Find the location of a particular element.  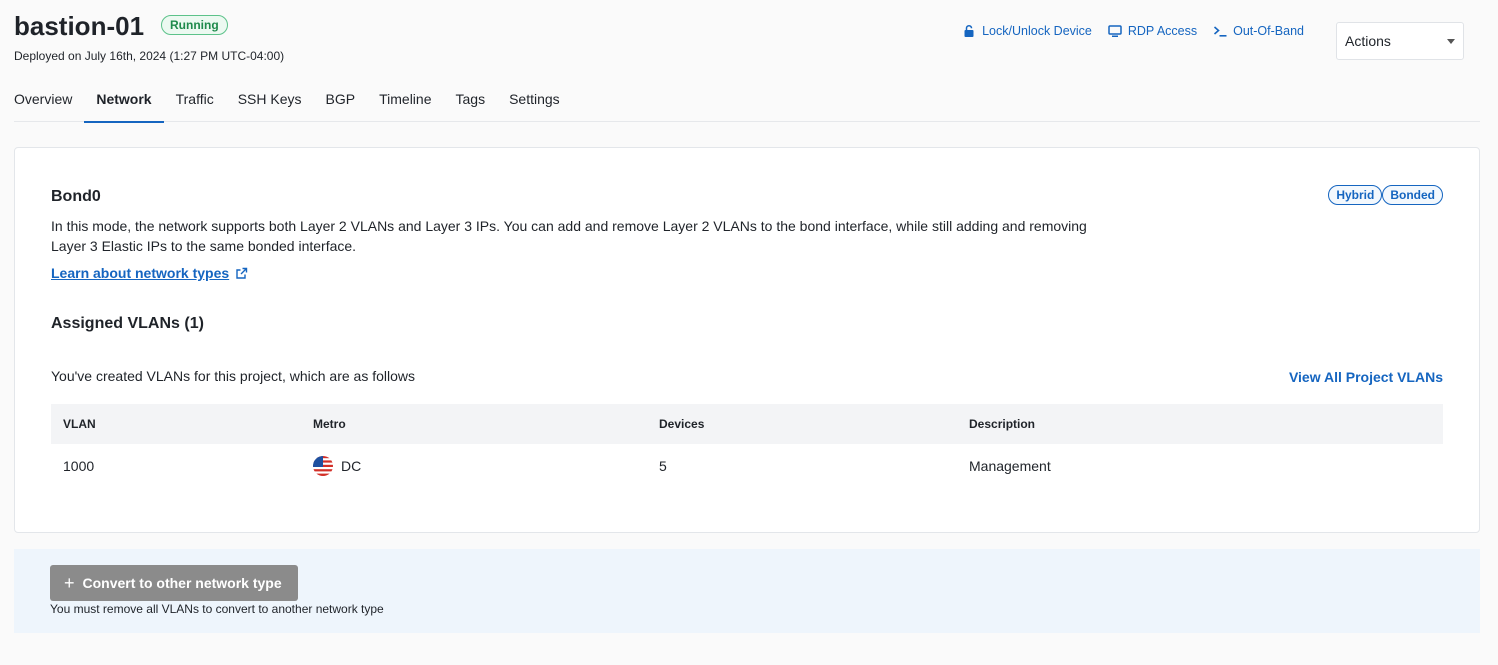

lock-icon is located at coordinates (969, 30).